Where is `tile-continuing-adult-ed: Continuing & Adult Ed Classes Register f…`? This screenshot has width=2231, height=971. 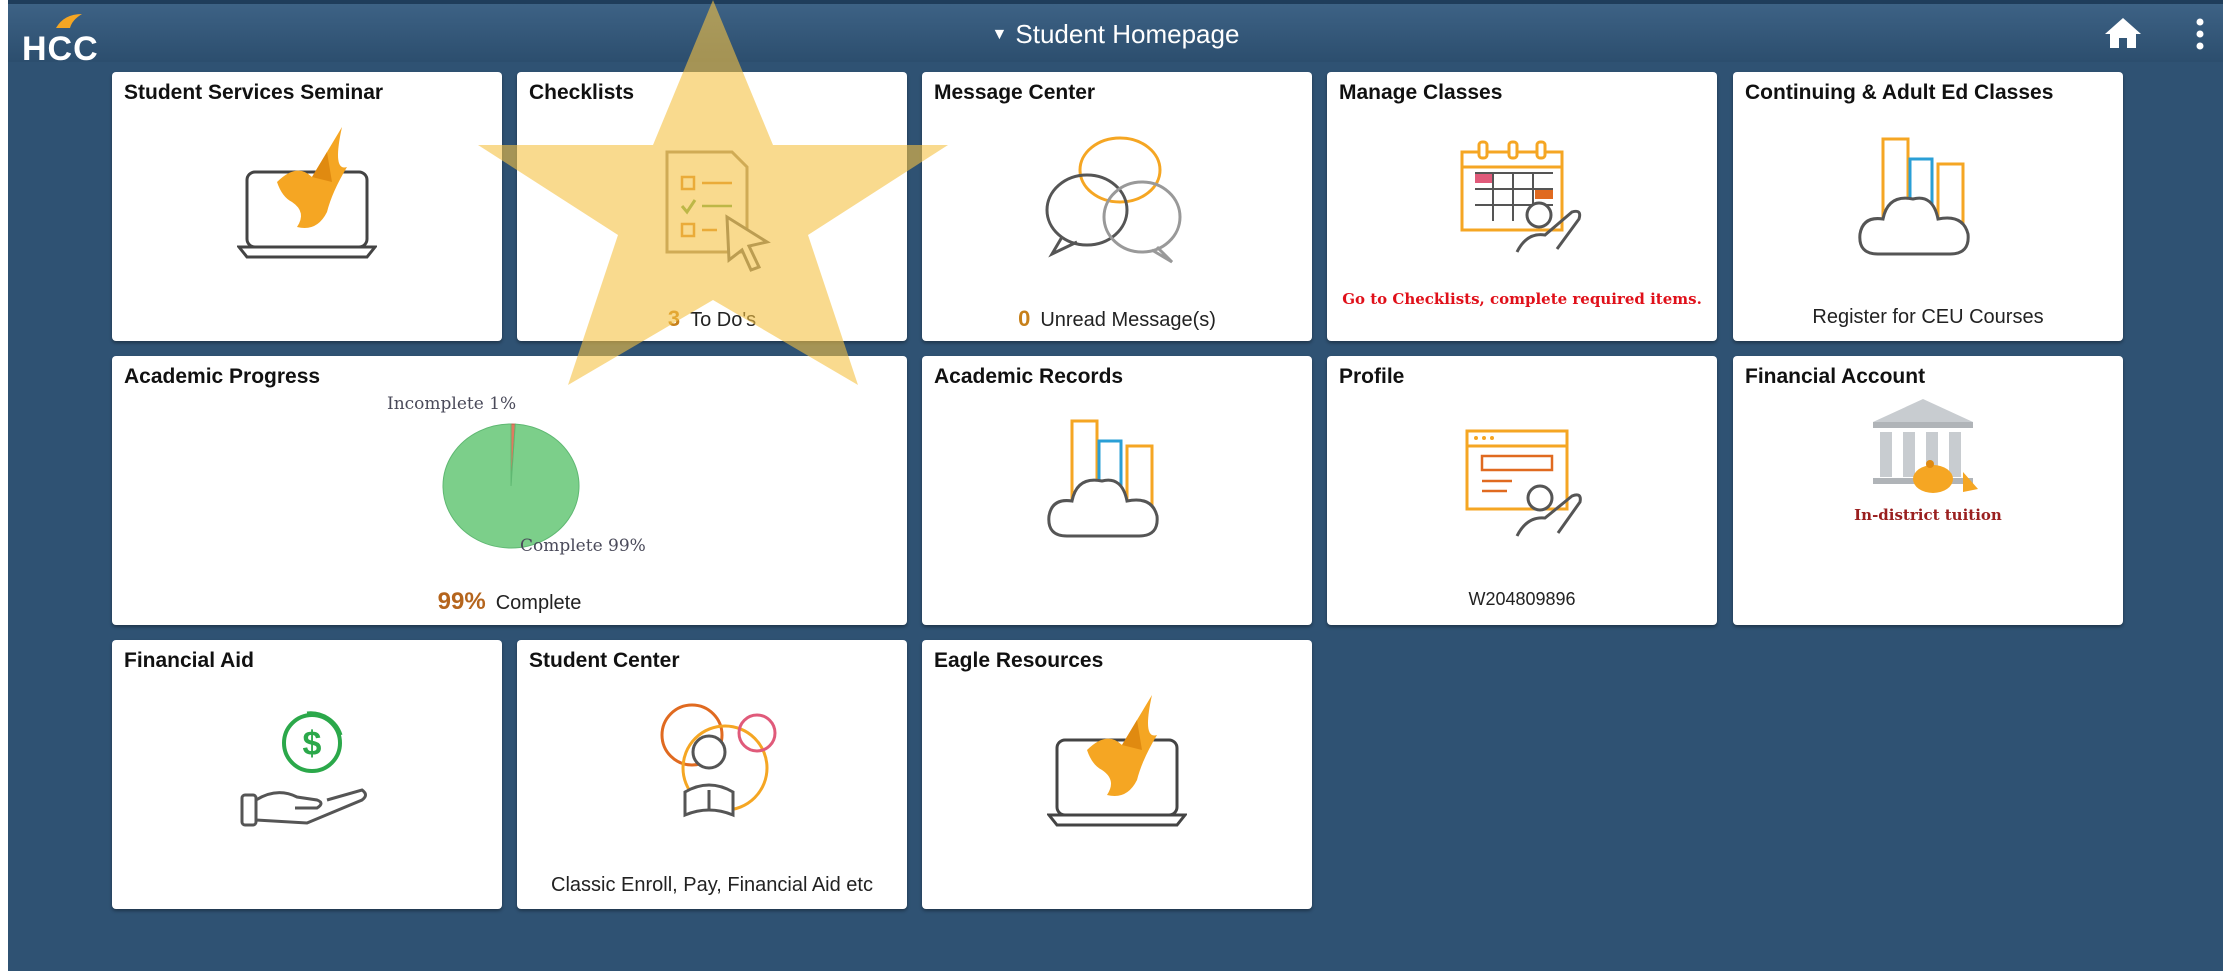
tile-continuing-adult-ed: Continuing & Adult Ed Classes Register f… is located at coordinates (1928, 206).